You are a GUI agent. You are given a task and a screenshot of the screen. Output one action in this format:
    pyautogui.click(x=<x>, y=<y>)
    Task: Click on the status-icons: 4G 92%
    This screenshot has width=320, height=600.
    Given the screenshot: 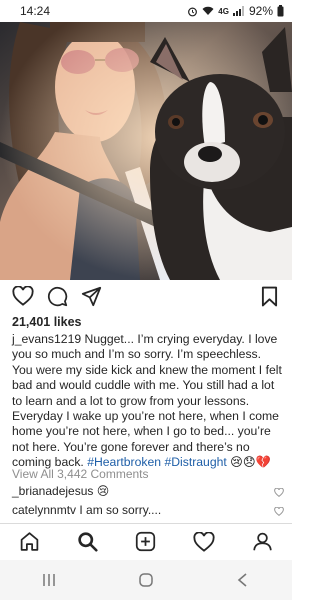 What is the action you would take?
    pyautogui.click(x=235, y=11)
    